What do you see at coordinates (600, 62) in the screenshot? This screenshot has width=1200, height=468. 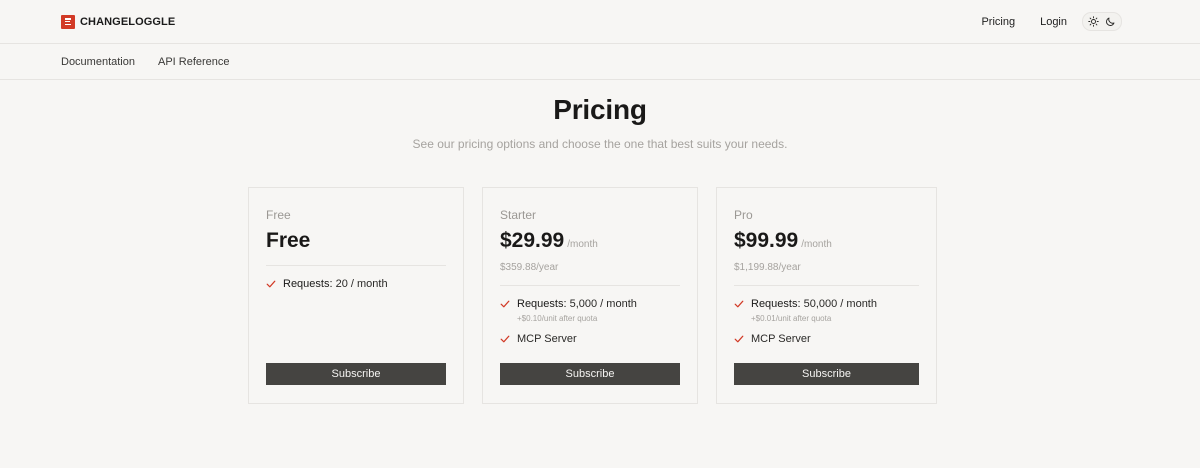 I see `sub-nav: Documentation API Reference` at bounding box center [600, 62].